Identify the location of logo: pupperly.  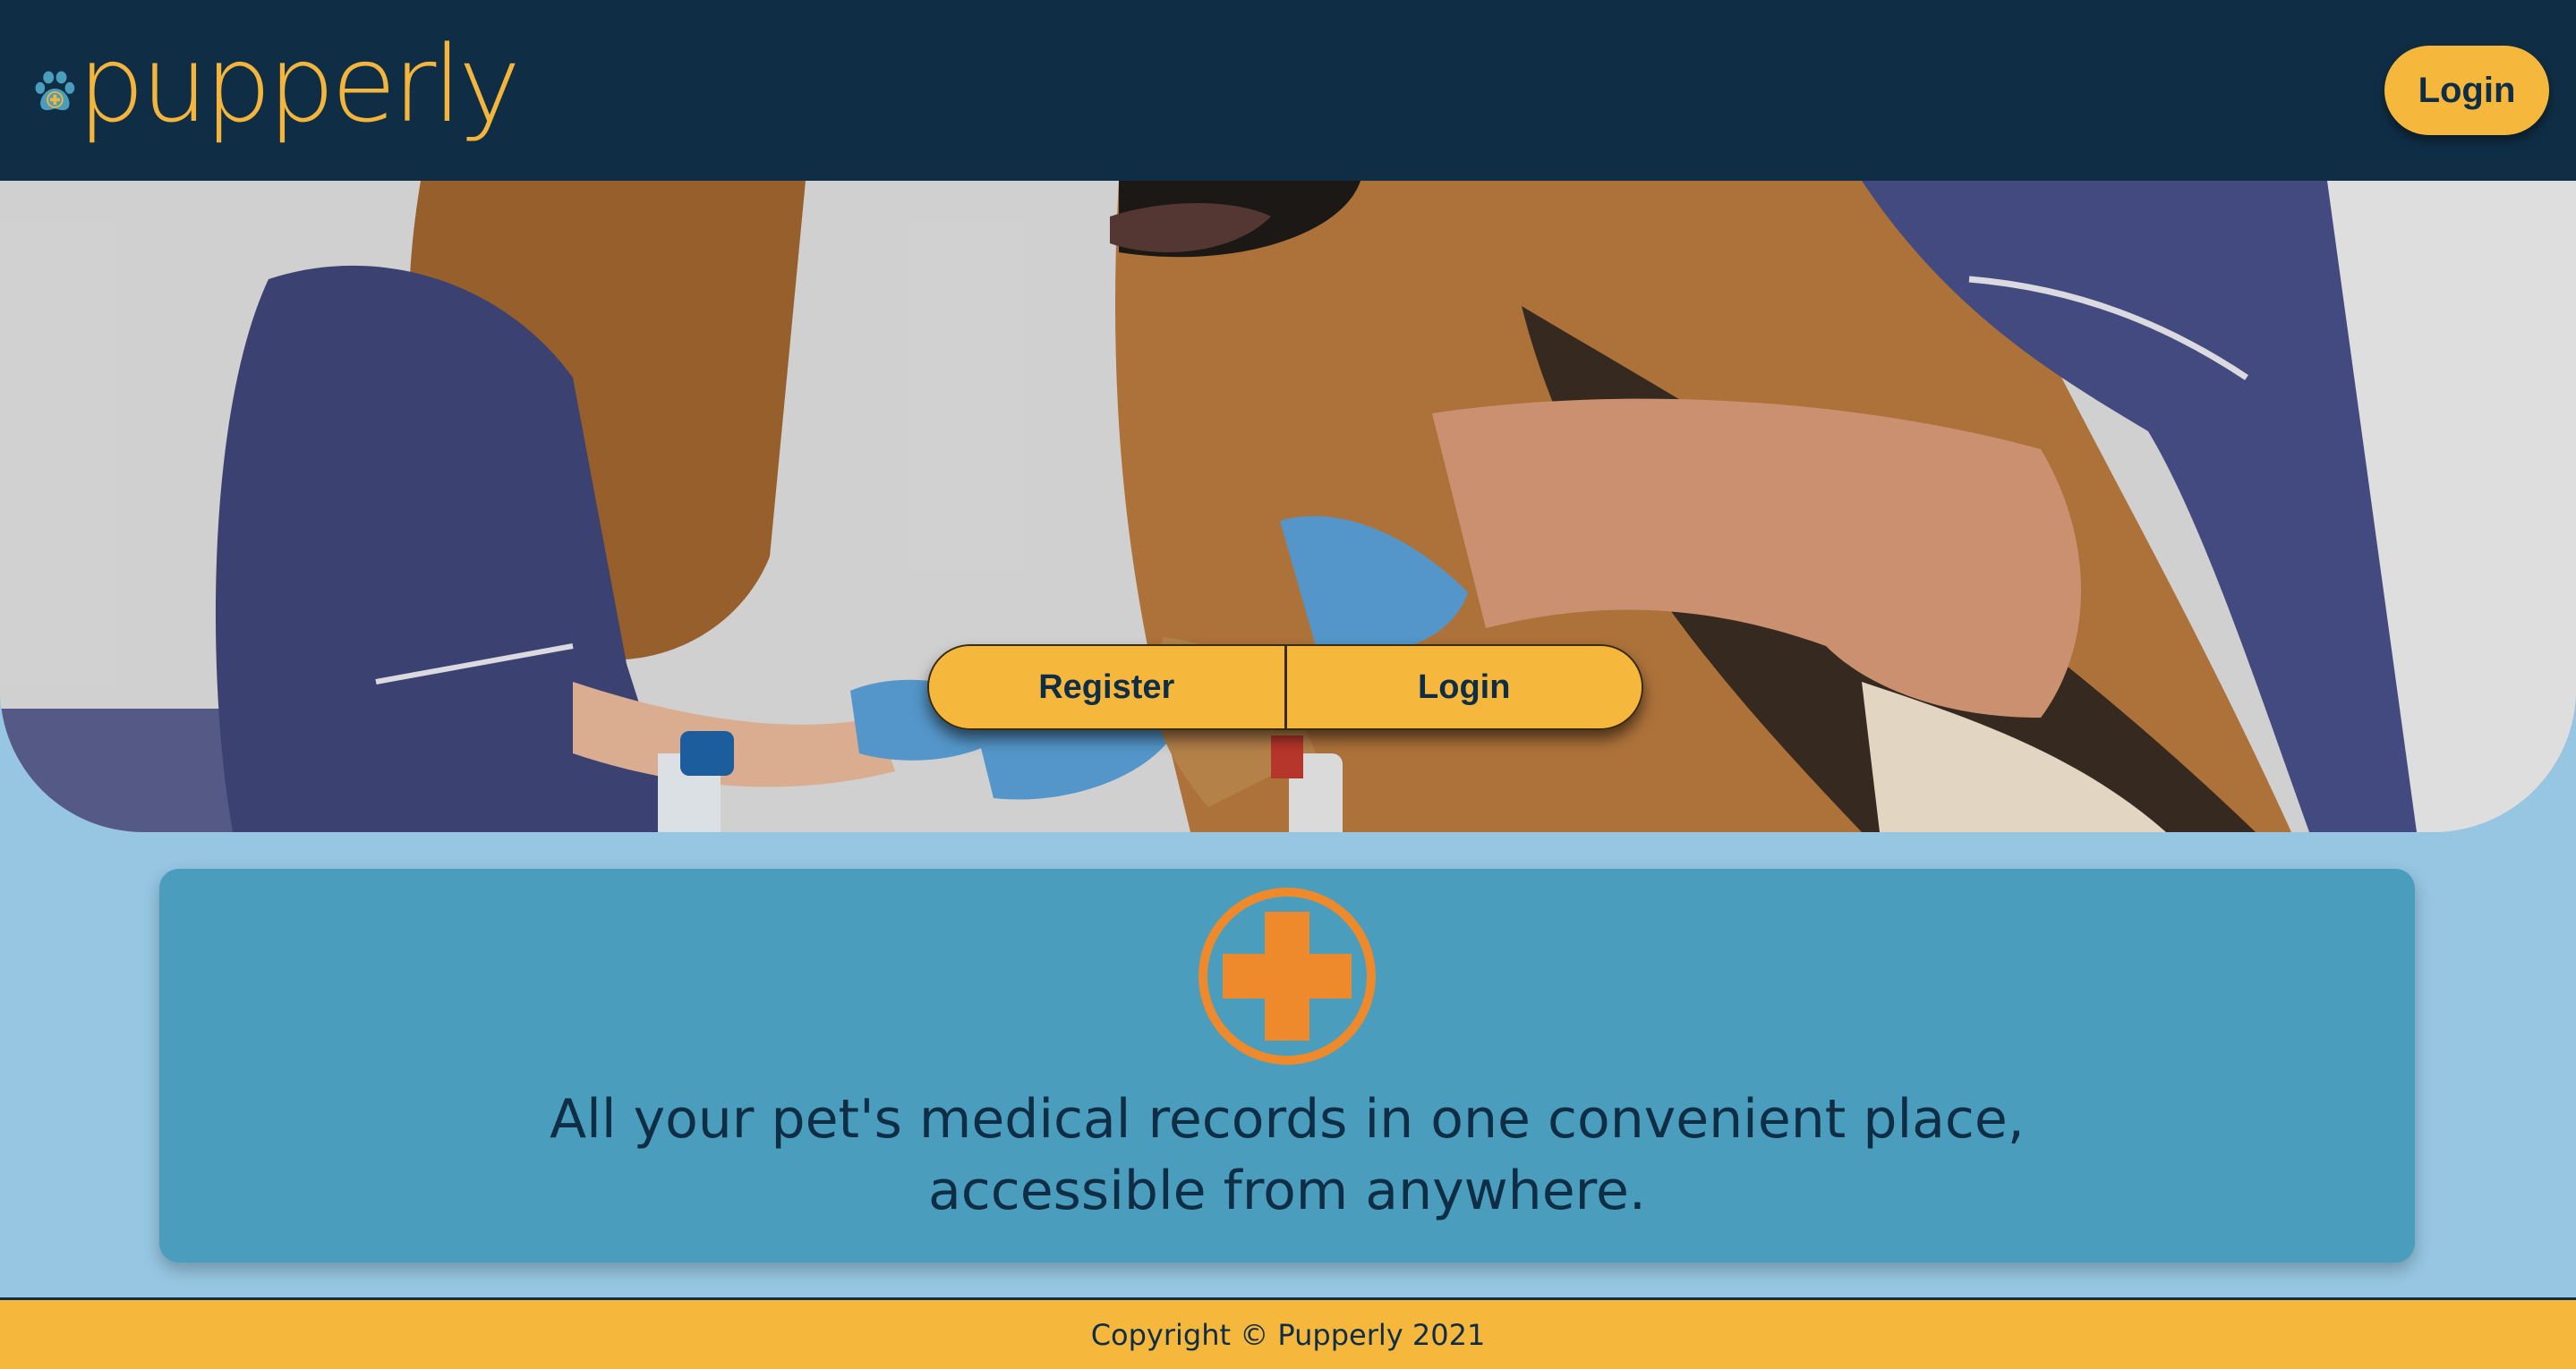
(277, 90).